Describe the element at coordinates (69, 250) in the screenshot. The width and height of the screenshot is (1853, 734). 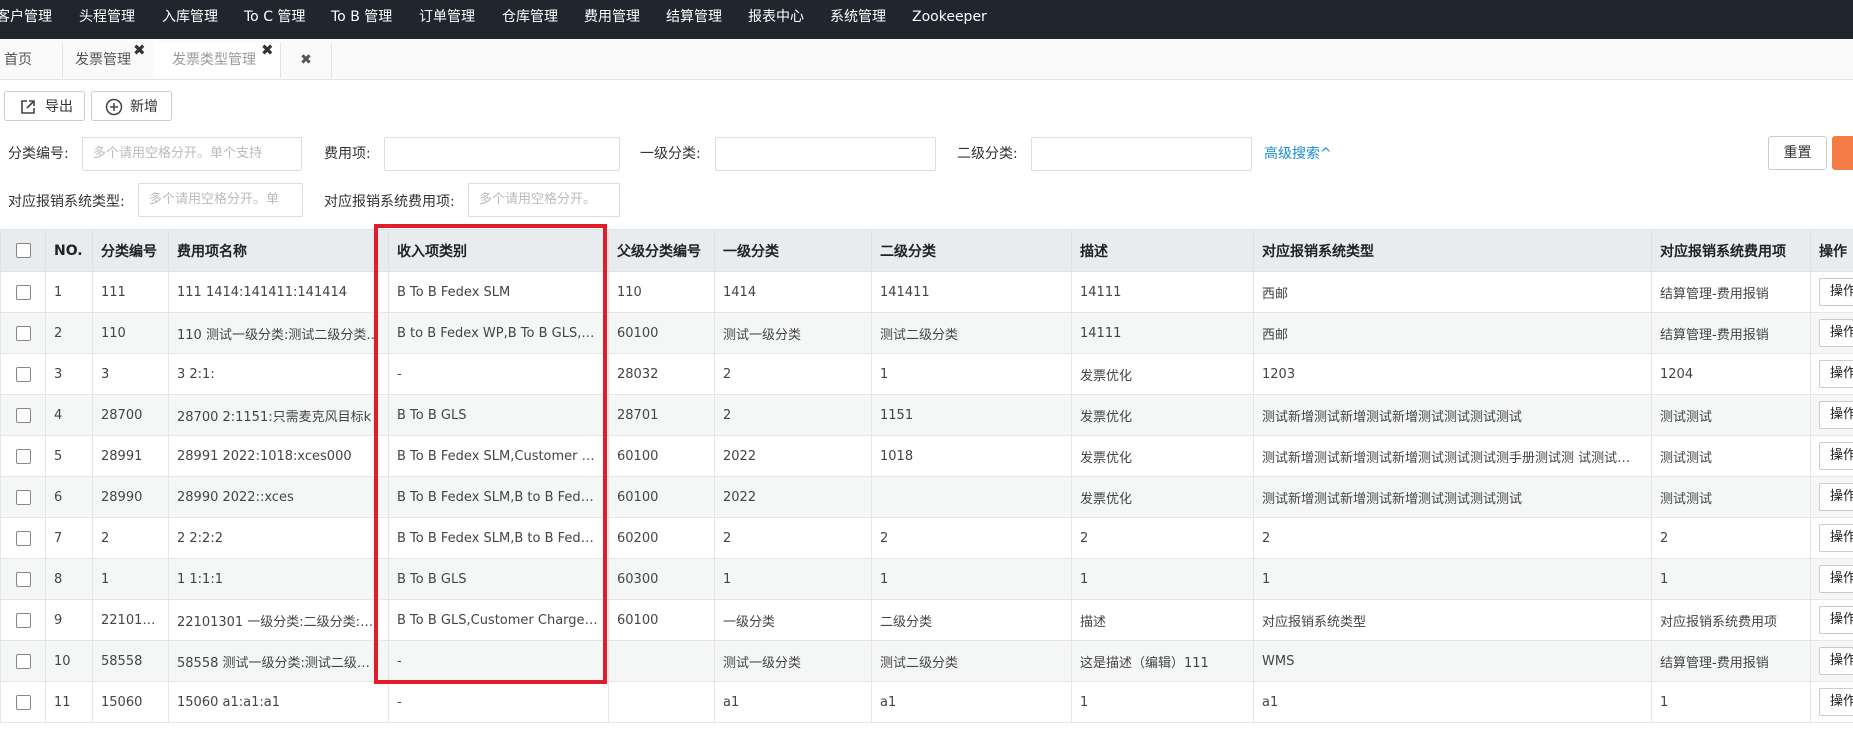
I see `header-no: NO.` at that location.